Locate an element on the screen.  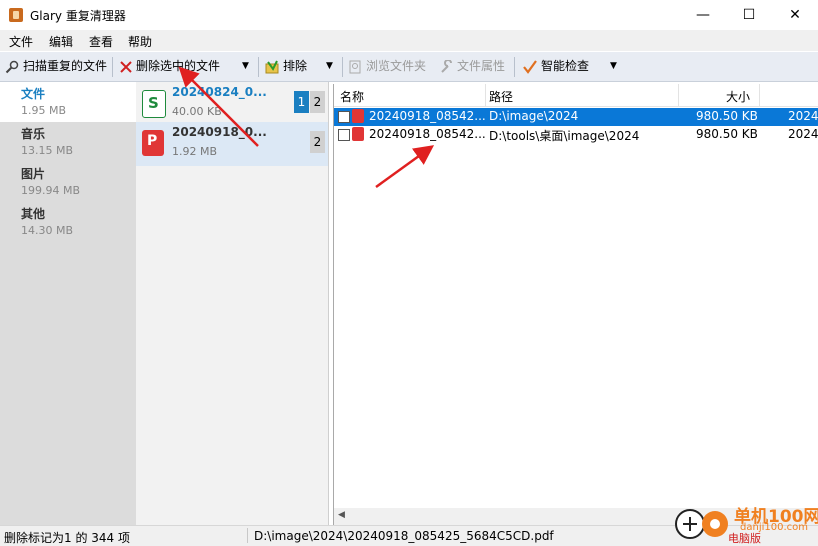
spreadsheet-icon: S is located at coordinates (154, 104).